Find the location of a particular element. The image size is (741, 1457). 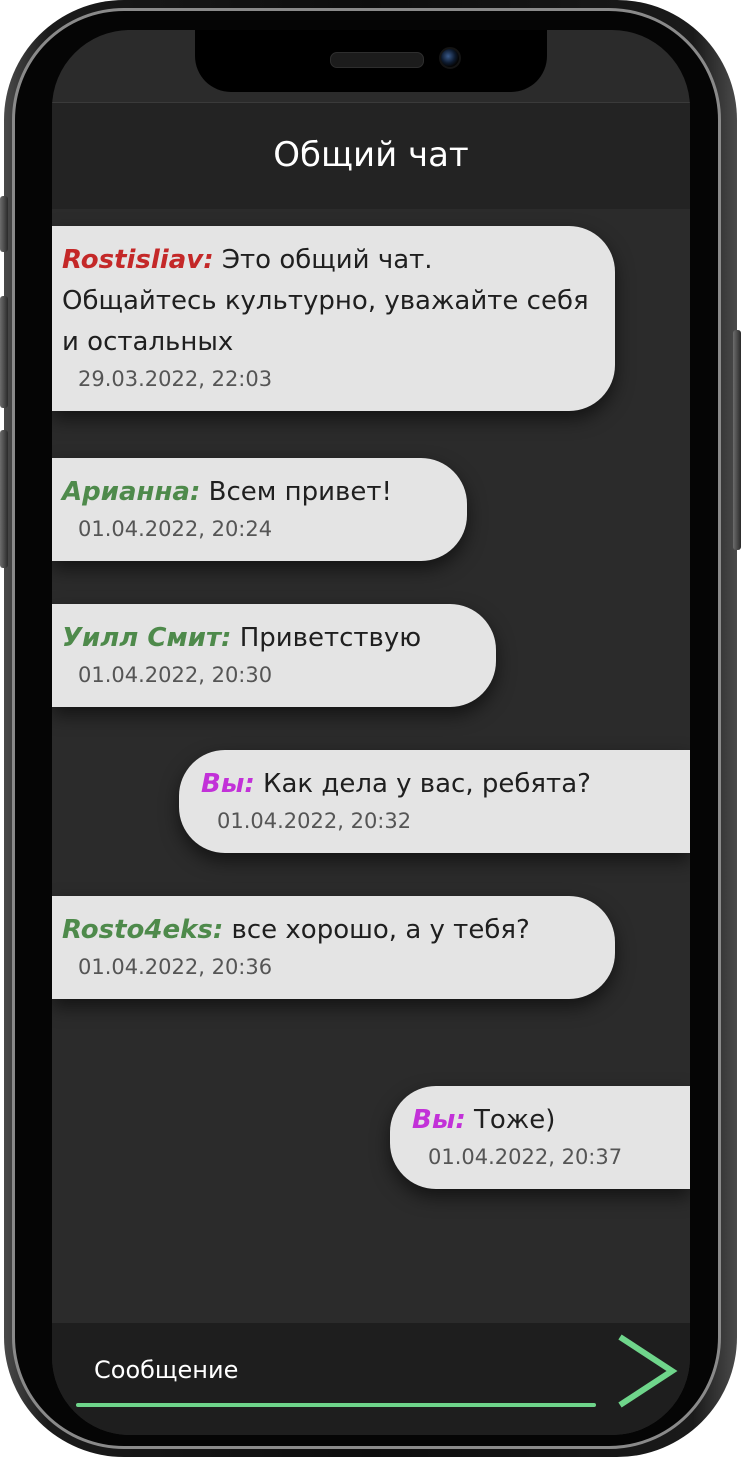

message-text: Как дела у вас, ребята? is located at coordinates (427, 784).